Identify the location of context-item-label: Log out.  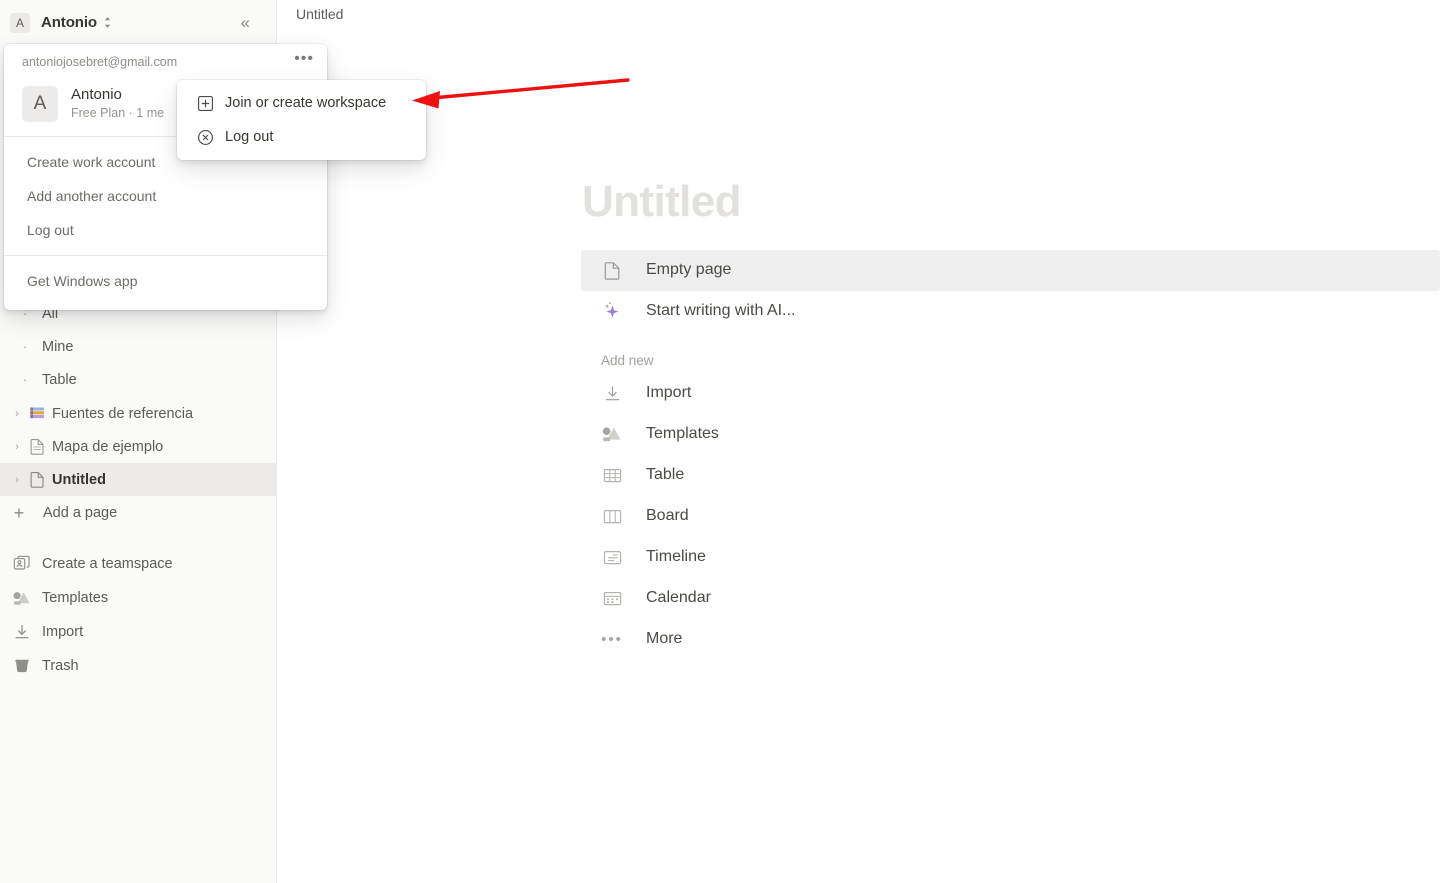
(249, 137).